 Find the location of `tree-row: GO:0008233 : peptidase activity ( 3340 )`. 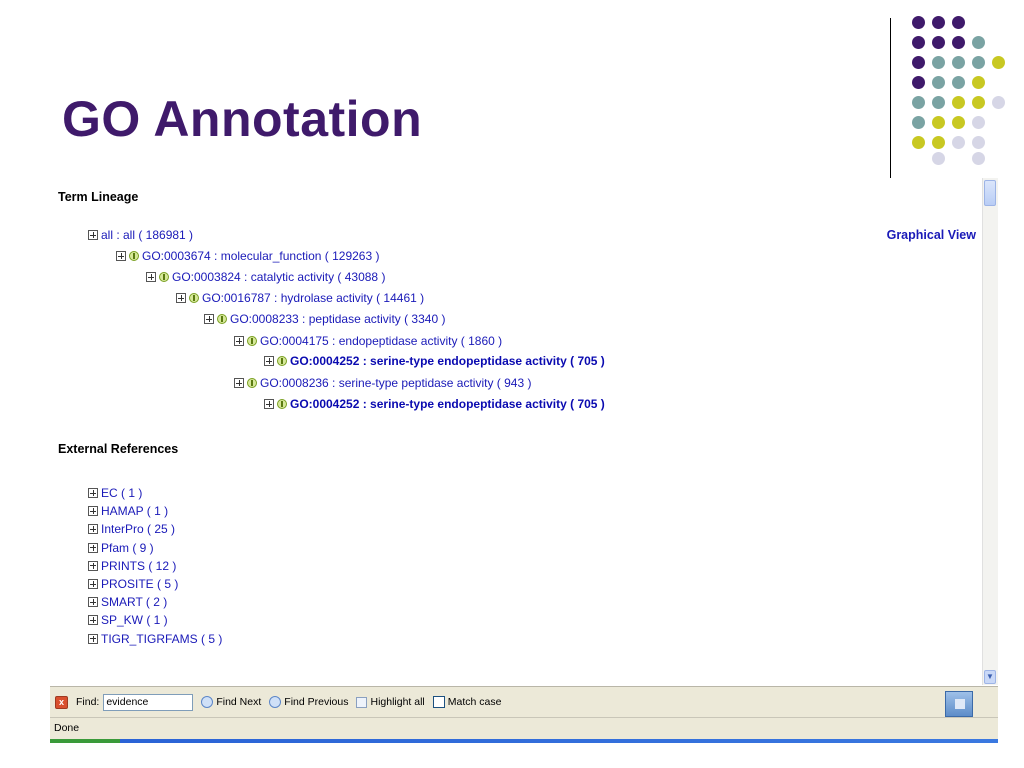

tree-row: GO:0008233 : peptidase activity ( 3340 ) is located at coordinates (324, 319).